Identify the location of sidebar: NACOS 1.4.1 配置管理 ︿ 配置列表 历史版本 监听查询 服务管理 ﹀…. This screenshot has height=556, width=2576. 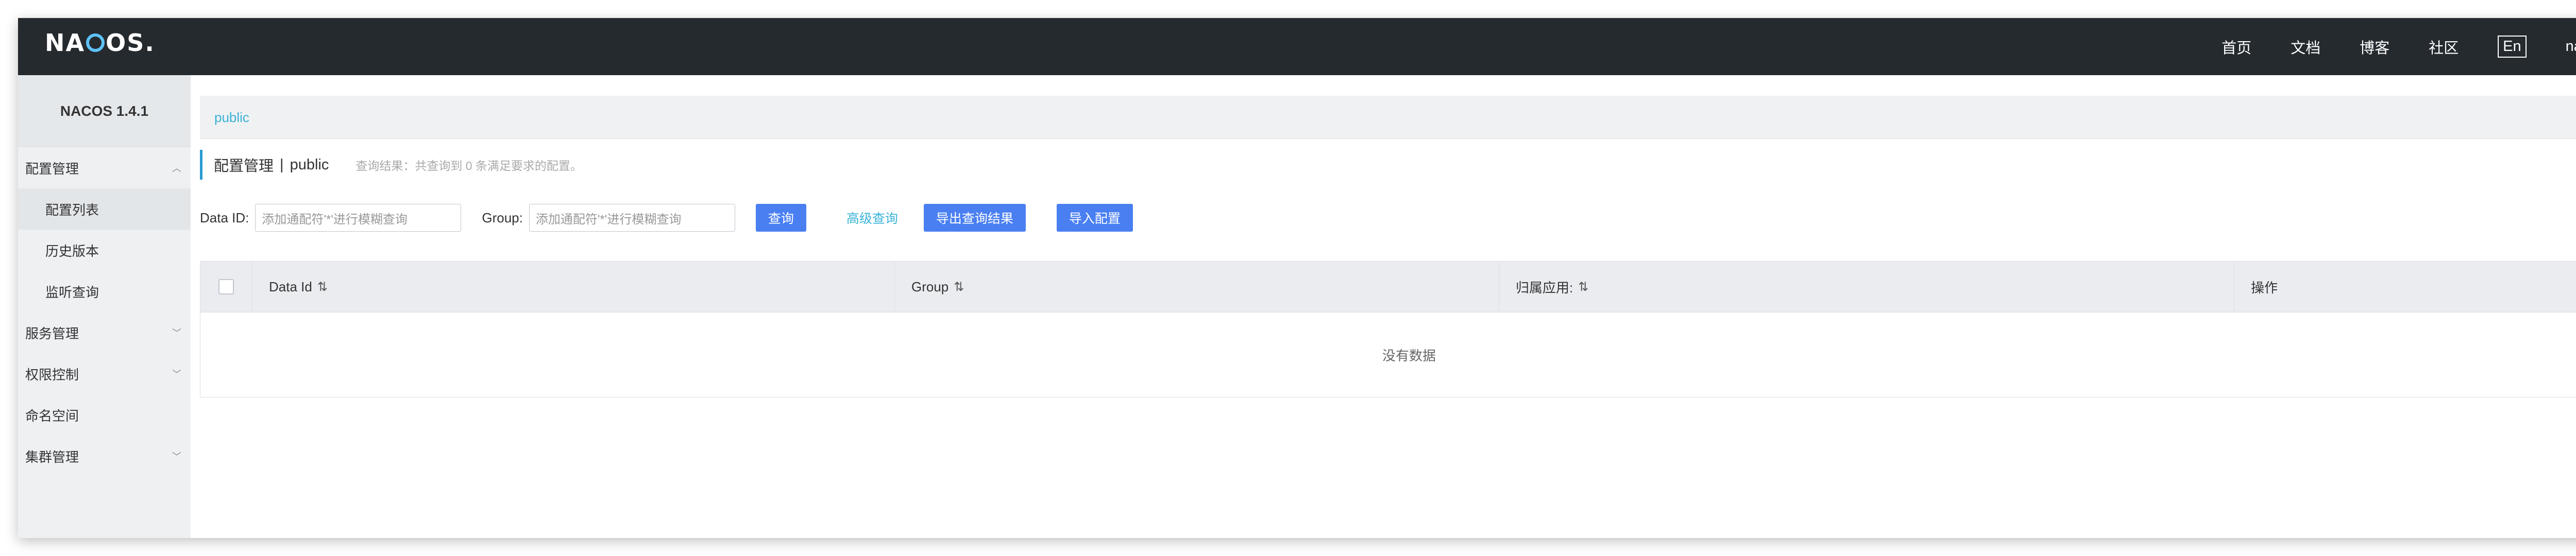
(104, 306).